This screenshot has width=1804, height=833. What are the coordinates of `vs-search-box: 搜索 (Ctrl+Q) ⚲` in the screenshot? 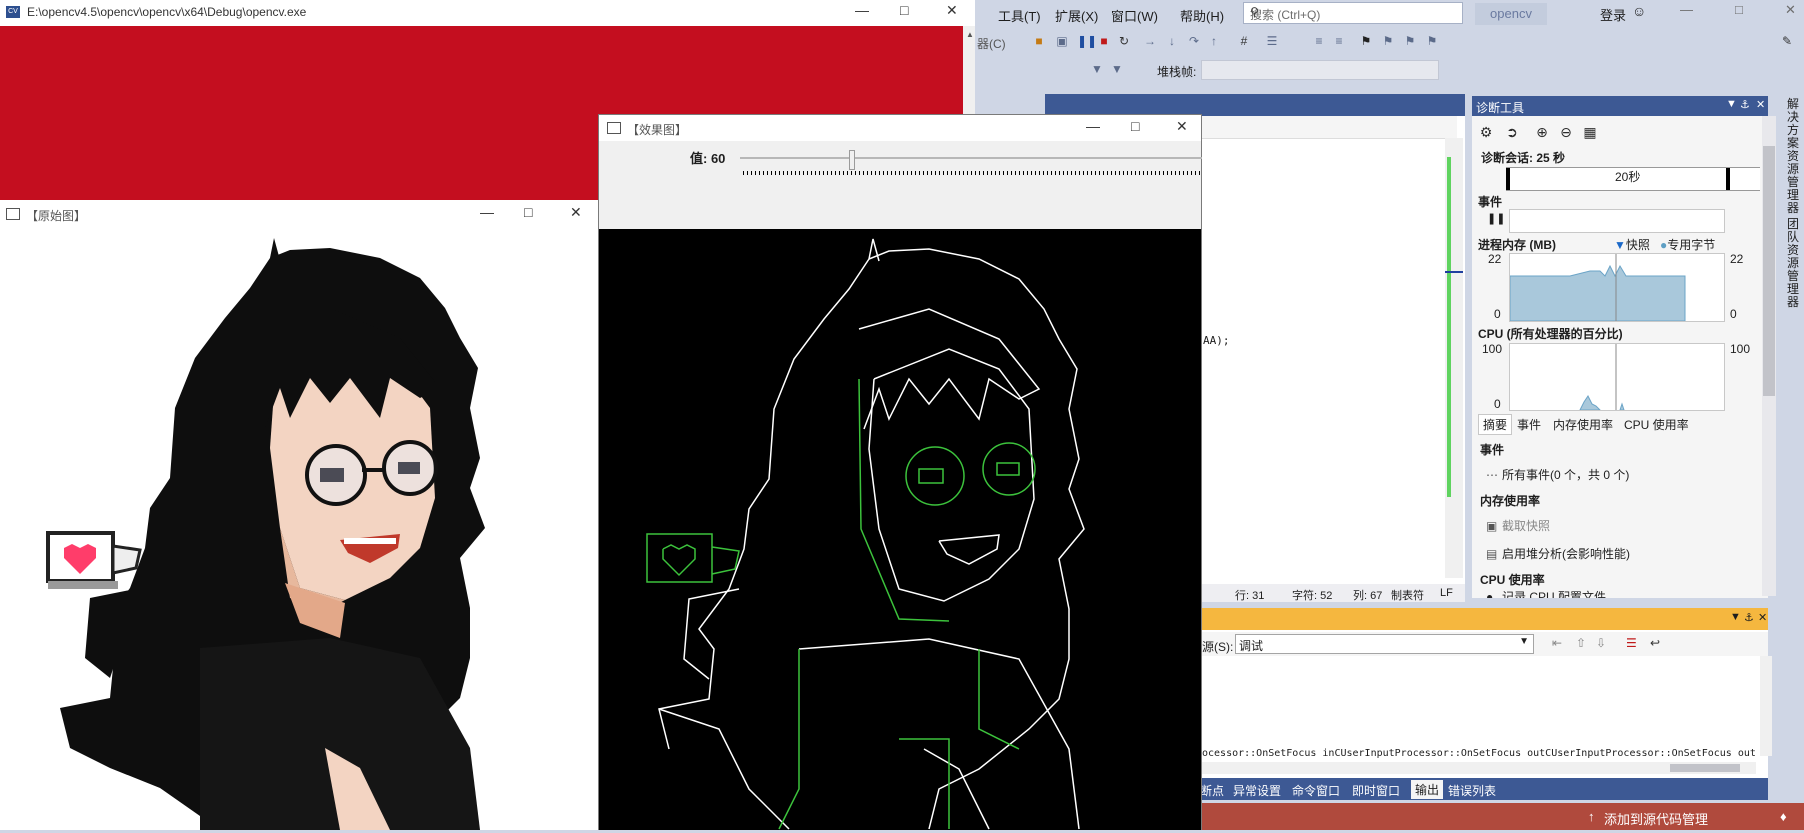 It's located at (1353, 13).